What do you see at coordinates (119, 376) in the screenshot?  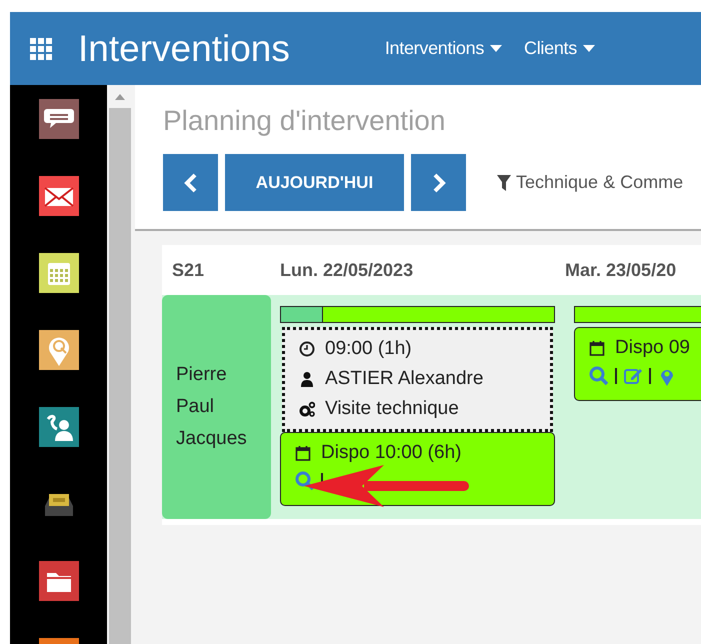 I see `scrollbar-thumb` at bounding box center [119, 376].